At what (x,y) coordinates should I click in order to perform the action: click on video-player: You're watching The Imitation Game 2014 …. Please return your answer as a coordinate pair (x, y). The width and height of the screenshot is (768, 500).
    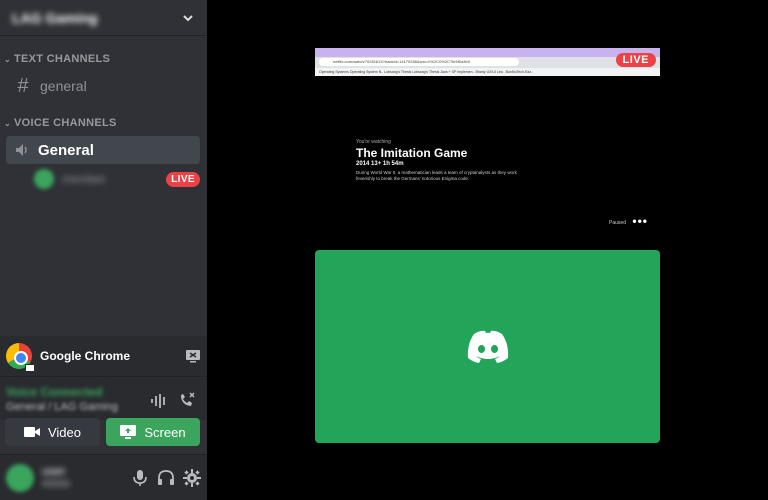
    Looking at the image, I should click on (487, 158).